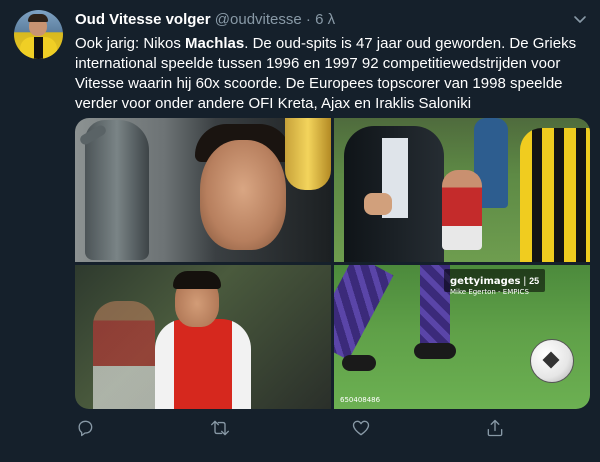 This screenshot has width=600, height=462. I want to click on reply-icon, so click(86, 429).